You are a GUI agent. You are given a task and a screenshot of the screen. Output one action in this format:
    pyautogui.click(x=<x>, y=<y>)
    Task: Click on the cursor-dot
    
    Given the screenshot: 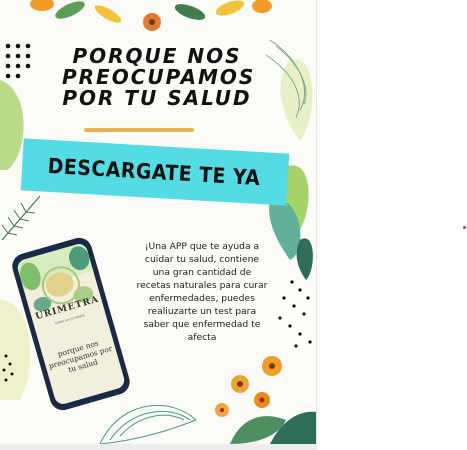 What is the action you would take?
    pyautogui.click(x=464, y=227)
    